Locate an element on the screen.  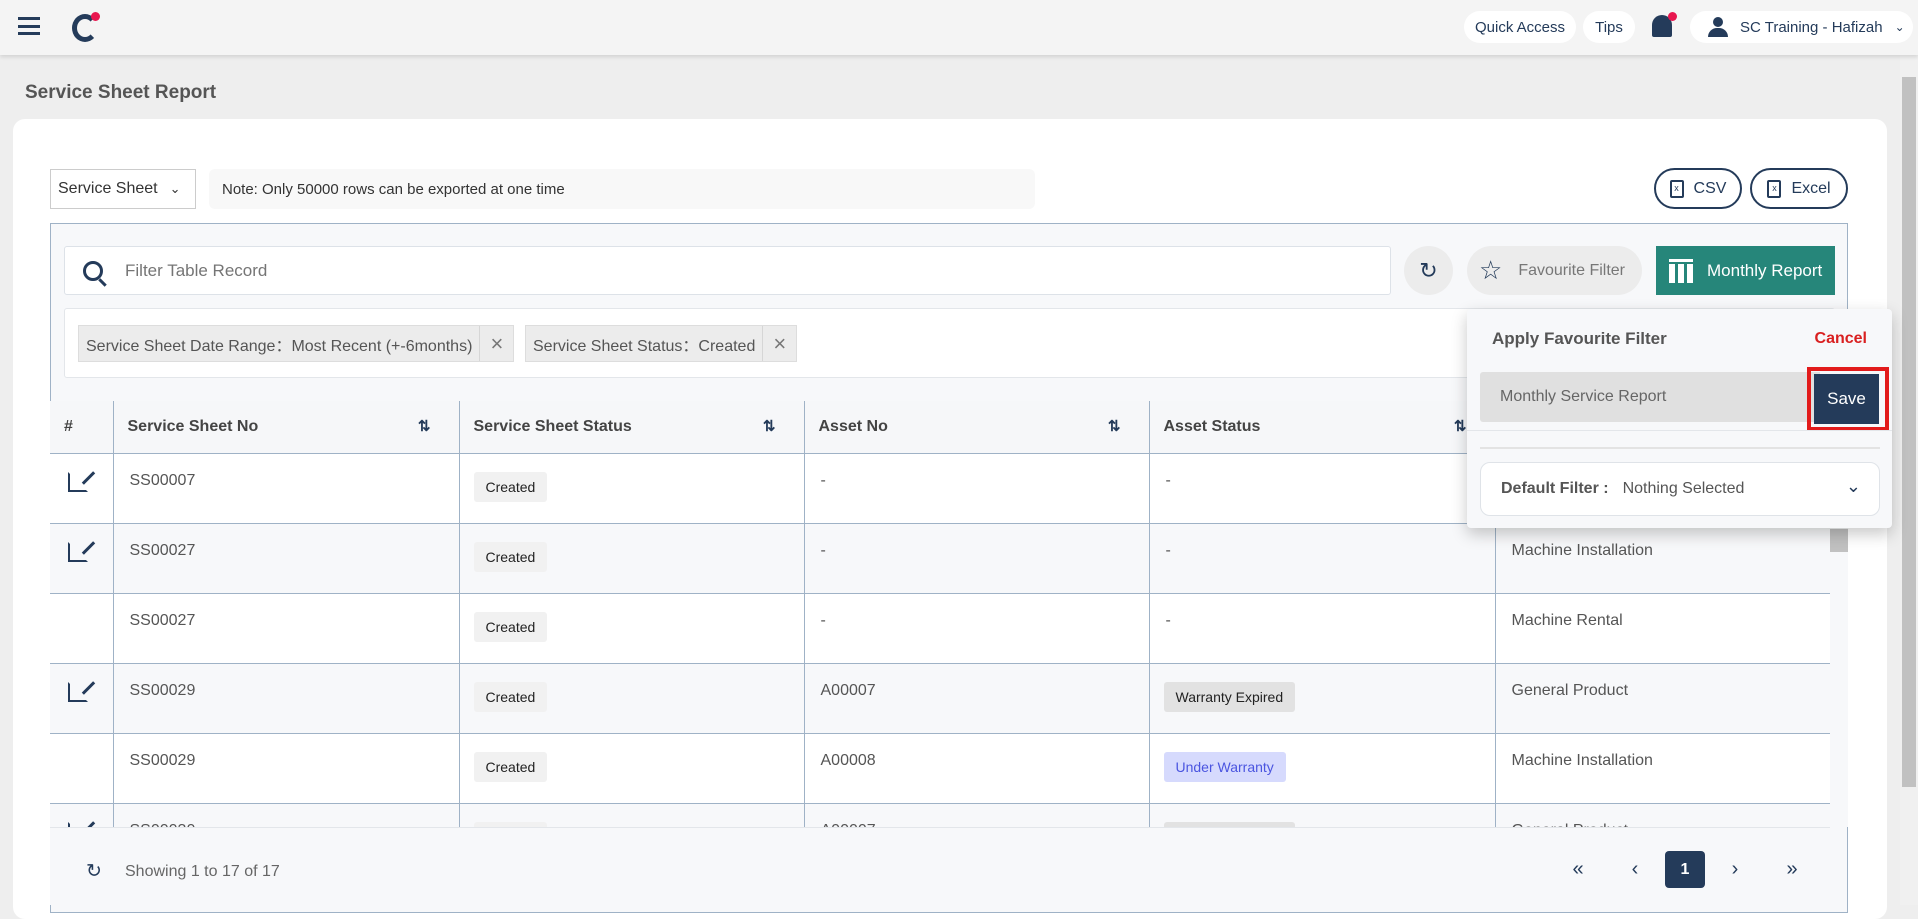
default-filter-value: Nothing Selected is located at coordinates (1683, 488).